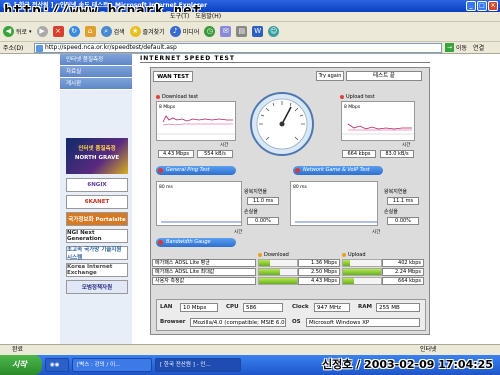 This screenshot has height=375, width=500. I want to click on banner-network-support: 초고속 국가망 기술지원 시스템, so click(97, 253).